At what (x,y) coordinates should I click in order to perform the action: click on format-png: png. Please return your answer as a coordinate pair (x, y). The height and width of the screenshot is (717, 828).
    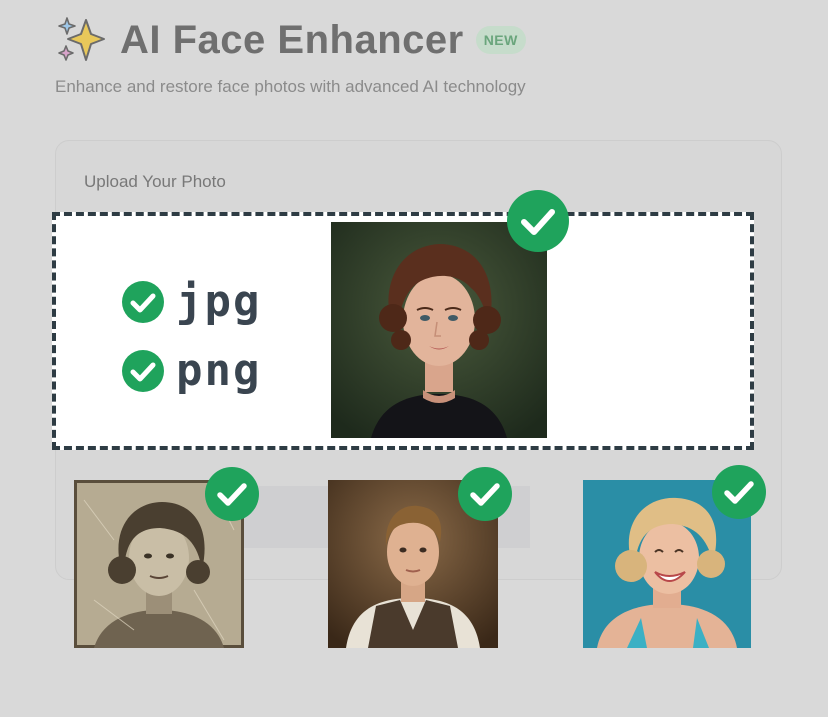
    Looking at the image, I should click on (191, 371).